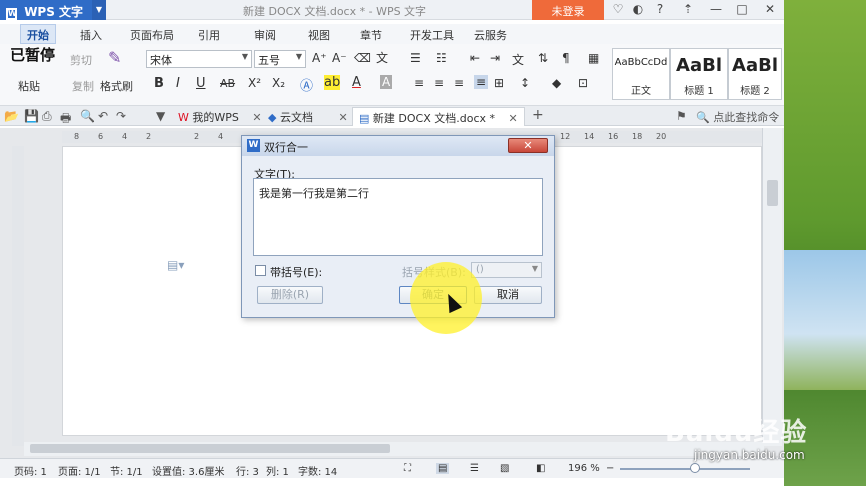  What do you see at coordinates (306, 84) in the screenshot?
I see `text-effect-icon: Ⓐ` at bounding box center [306, 84].